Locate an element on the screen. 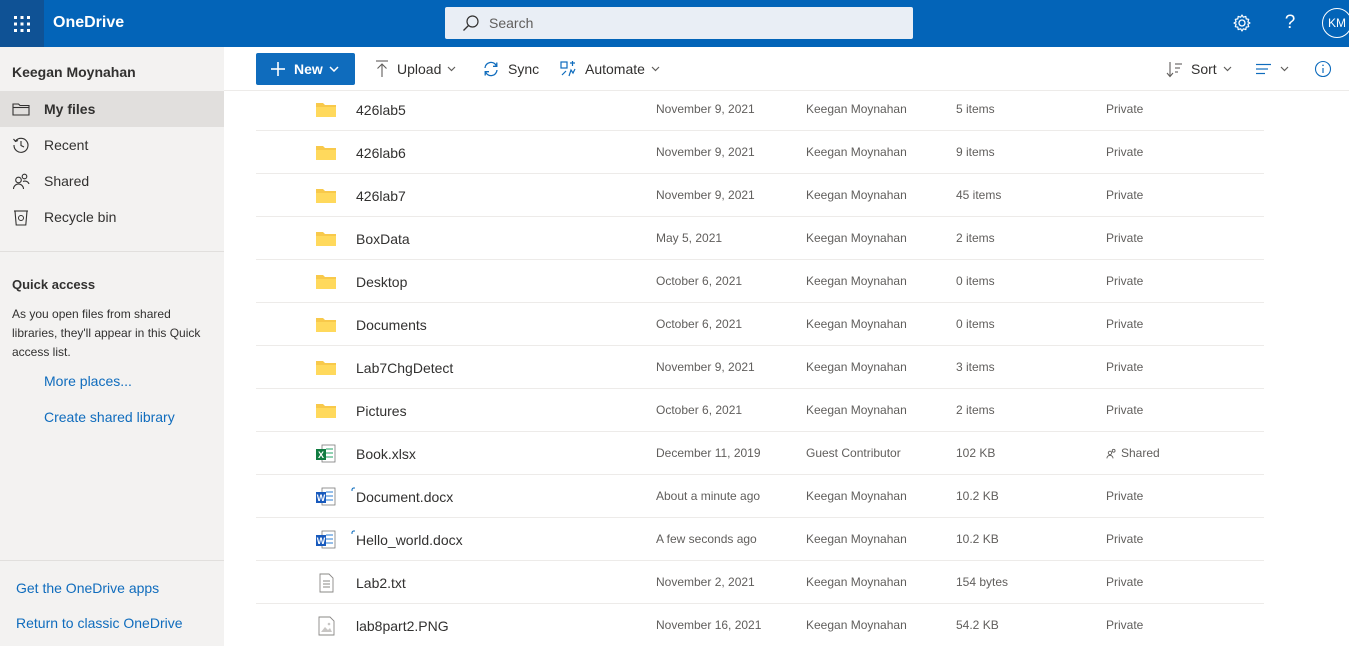 Image resolution: width=1349 pixels, height=646 pixels. sort-icon is located at coordinates (1174, 69).